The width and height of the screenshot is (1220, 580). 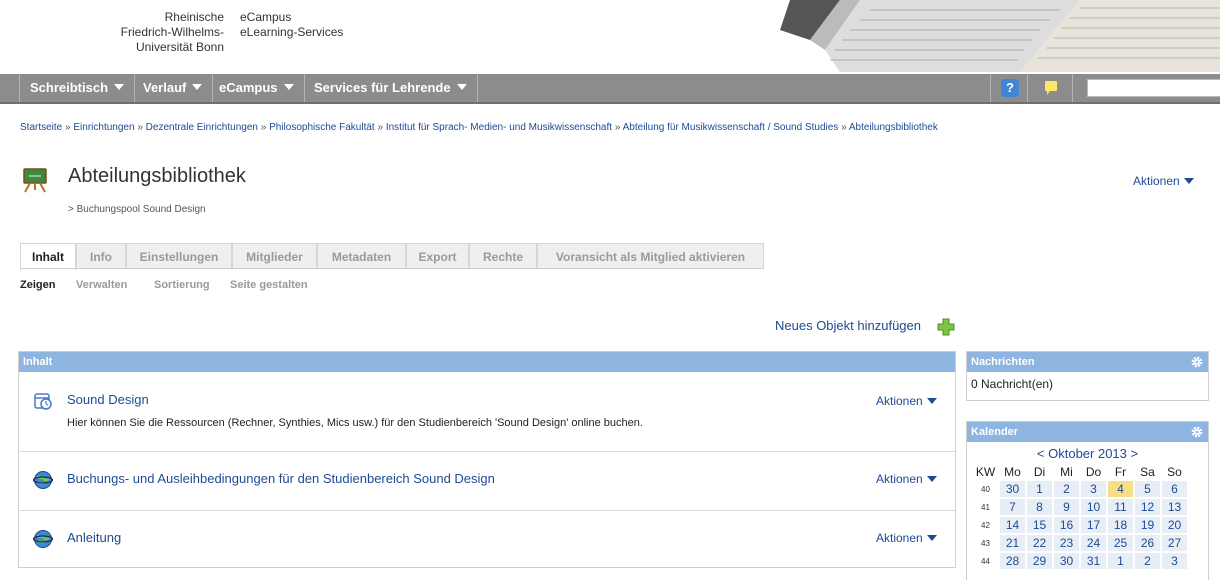 I want to click on calendar-day: 5, so click(x=1147, y=489).